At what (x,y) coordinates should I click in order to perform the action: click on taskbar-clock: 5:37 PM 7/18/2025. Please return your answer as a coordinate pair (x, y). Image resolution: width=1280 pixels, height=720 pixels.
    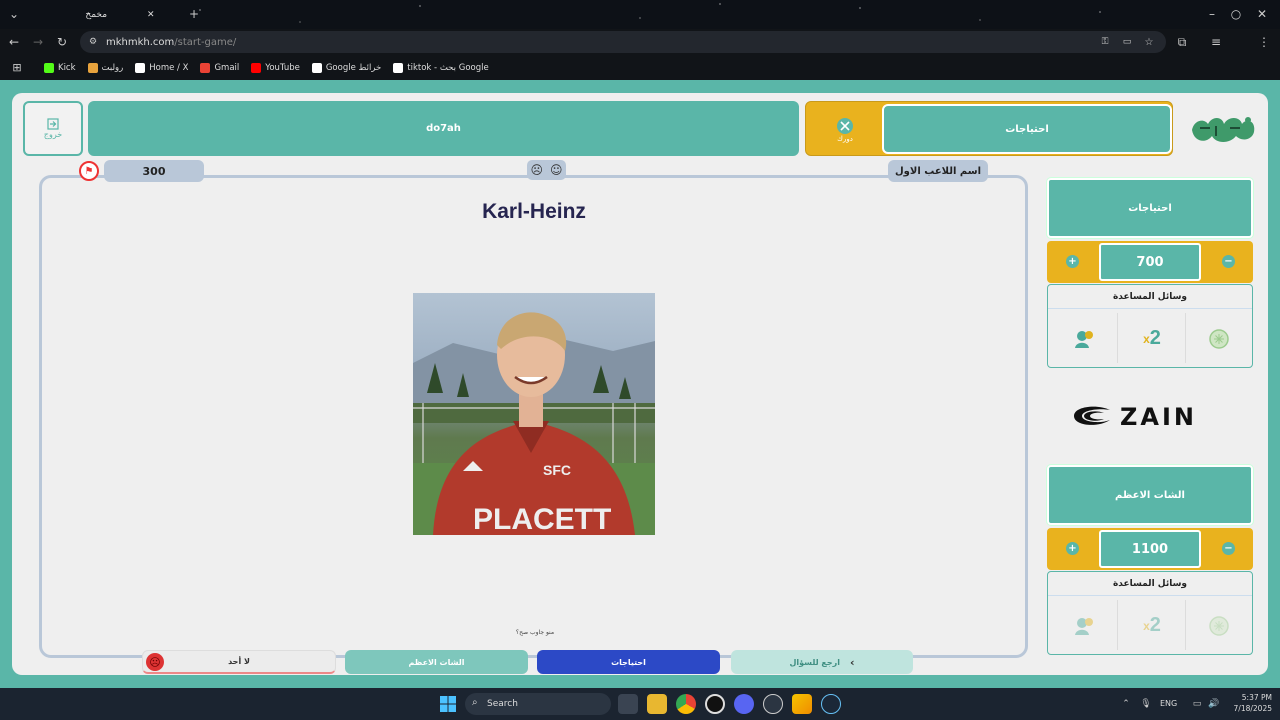
    Looking at the image, I should click on (1251, 704).